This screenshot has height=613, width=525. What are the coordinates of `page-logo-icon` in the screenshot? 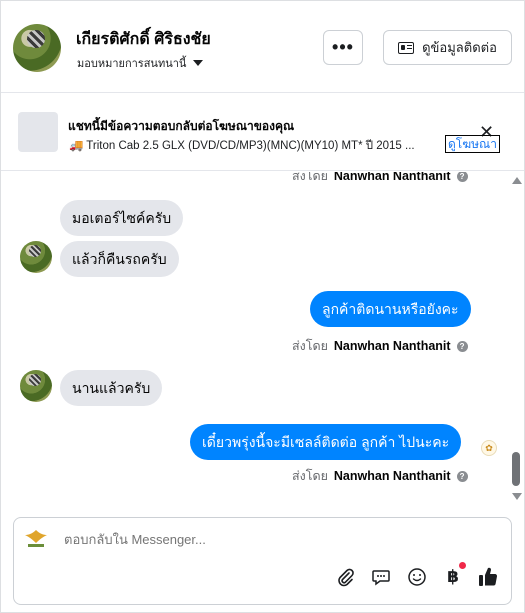 It's located at (36, 539).